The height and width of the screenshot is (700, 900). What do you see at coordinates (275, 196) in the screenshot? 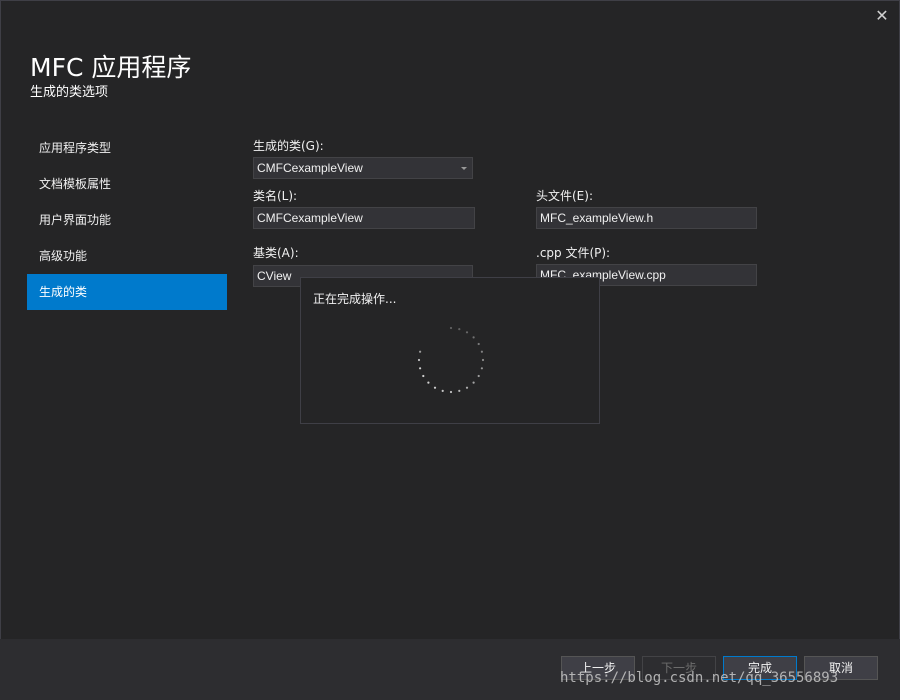
I see `class-name-label: 类名(L):` at bounding box center [275, 196].